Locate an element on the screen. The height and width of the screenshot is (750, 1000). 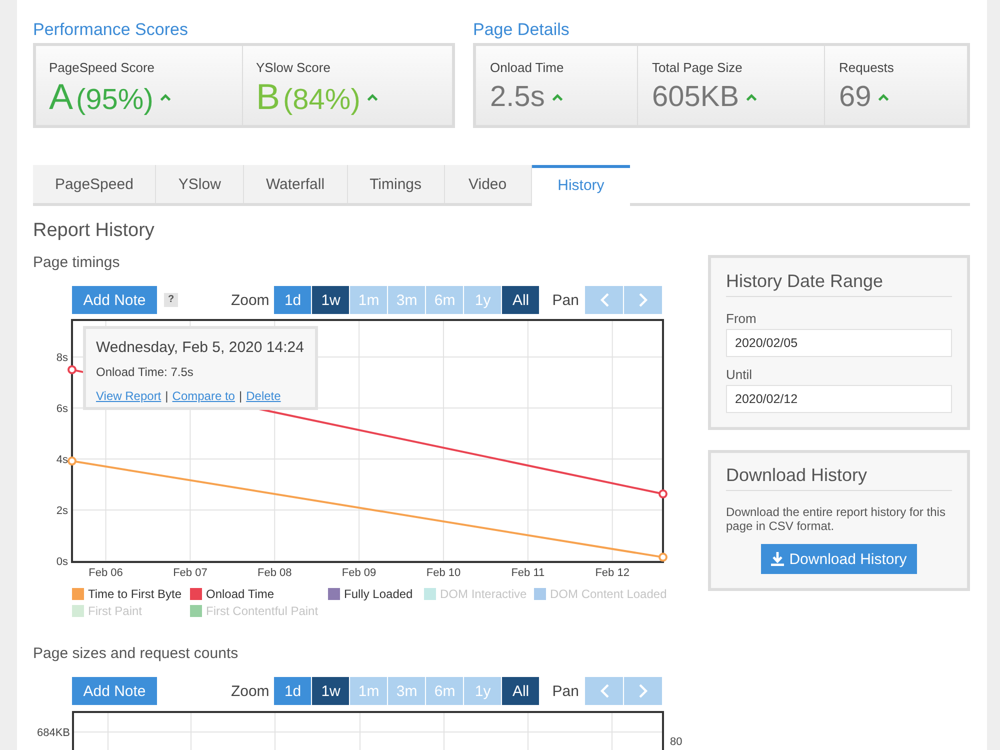
x-axis-label: Feb 11 is located at coordinates (528, 573).